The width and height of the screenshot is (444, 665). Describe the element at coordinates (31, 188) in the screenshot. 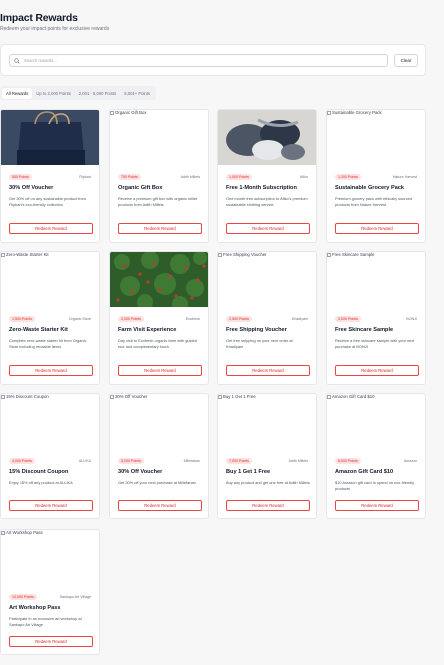

I see `reward-title: 30% Off Voucher` at that location.